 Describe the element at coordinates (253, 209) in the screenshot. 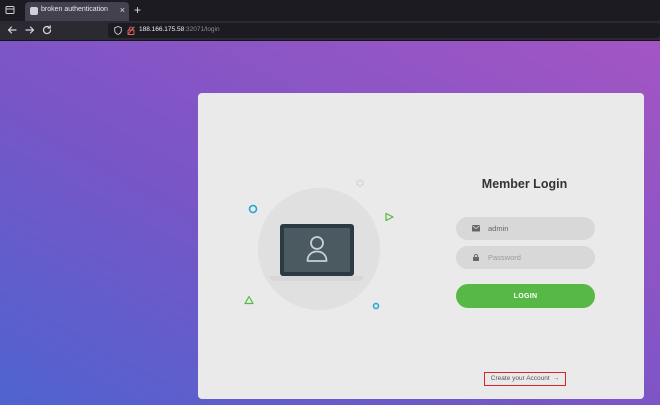

I see `blue-ring-decoration` at that location.